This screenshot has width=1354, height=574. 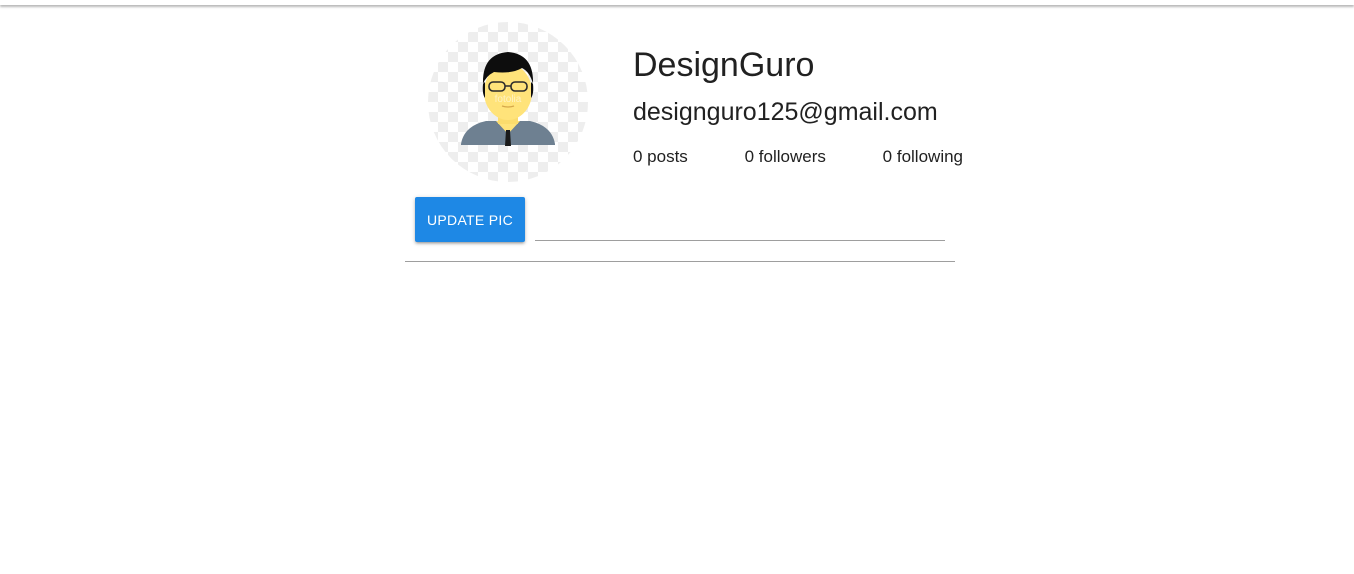 I want to click on following-count: 0 following, so click(x=922, y=156).